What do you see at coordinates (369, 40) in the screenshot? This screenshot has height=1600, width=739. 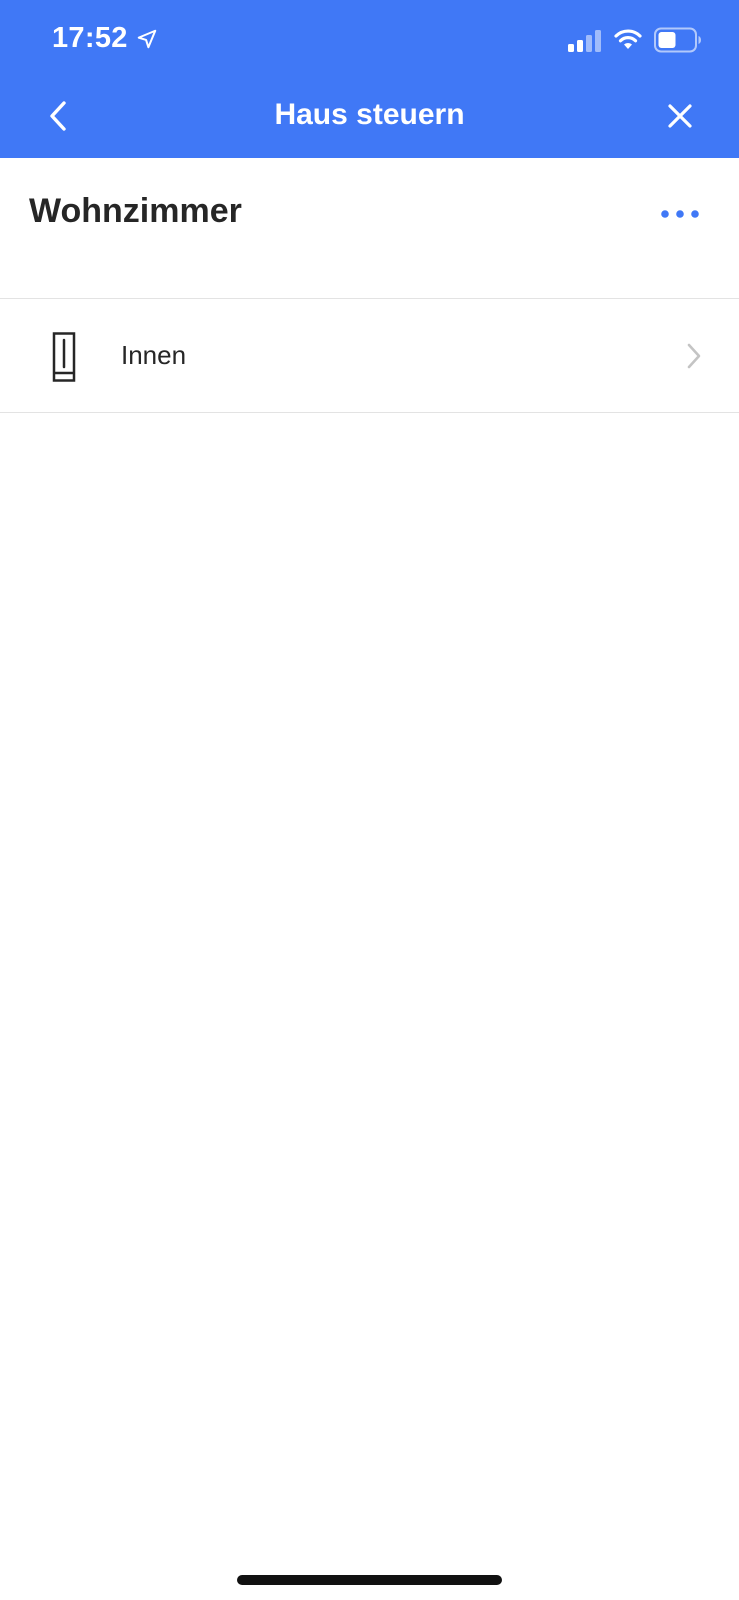 I see `status-bar: 17:52` at bounding box center [369, 40].